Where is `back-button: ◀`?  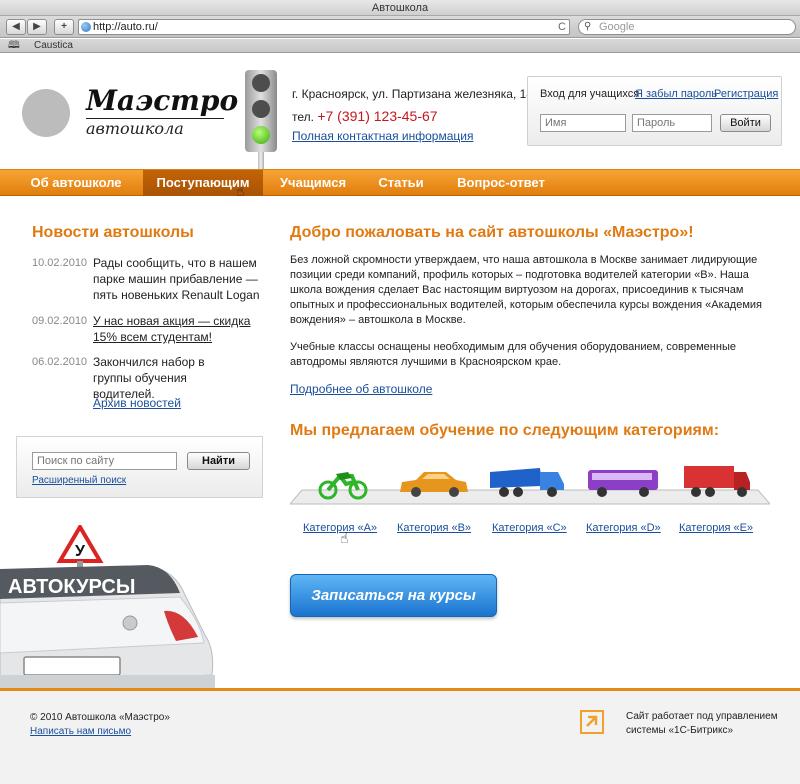
back-button: ◀ is located at coordinates (16, 27).